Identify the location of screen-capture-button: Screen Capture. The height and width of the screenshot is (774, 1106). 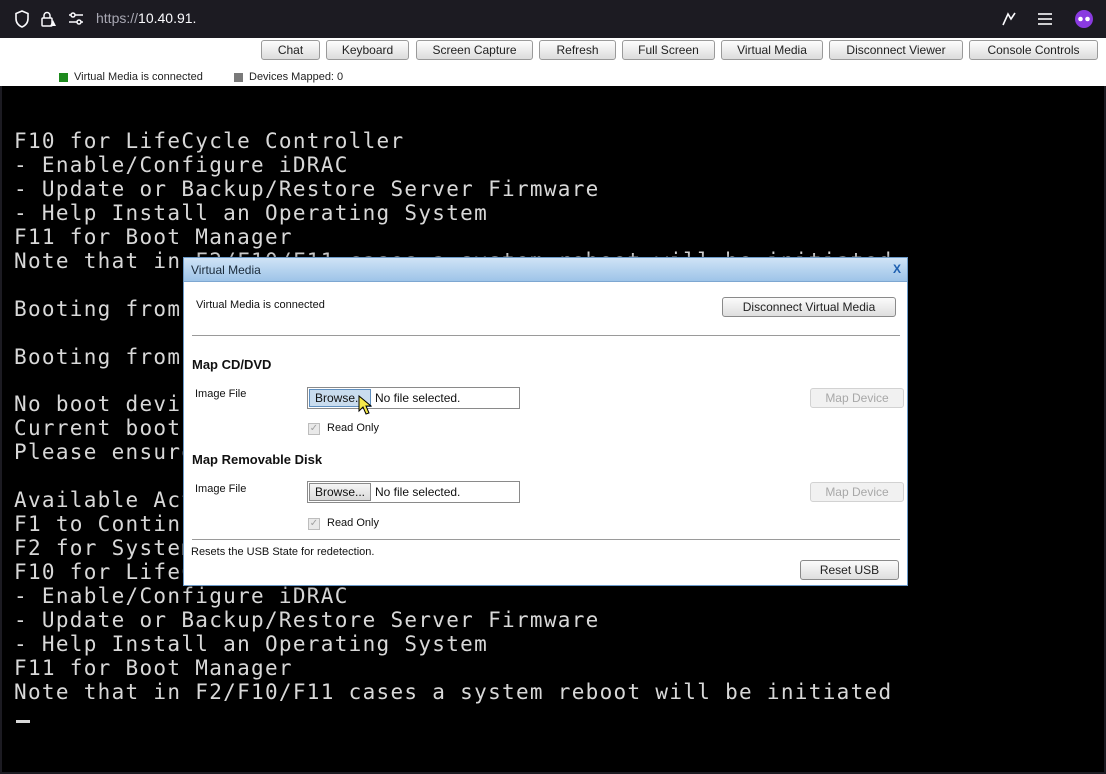
(474, 50).